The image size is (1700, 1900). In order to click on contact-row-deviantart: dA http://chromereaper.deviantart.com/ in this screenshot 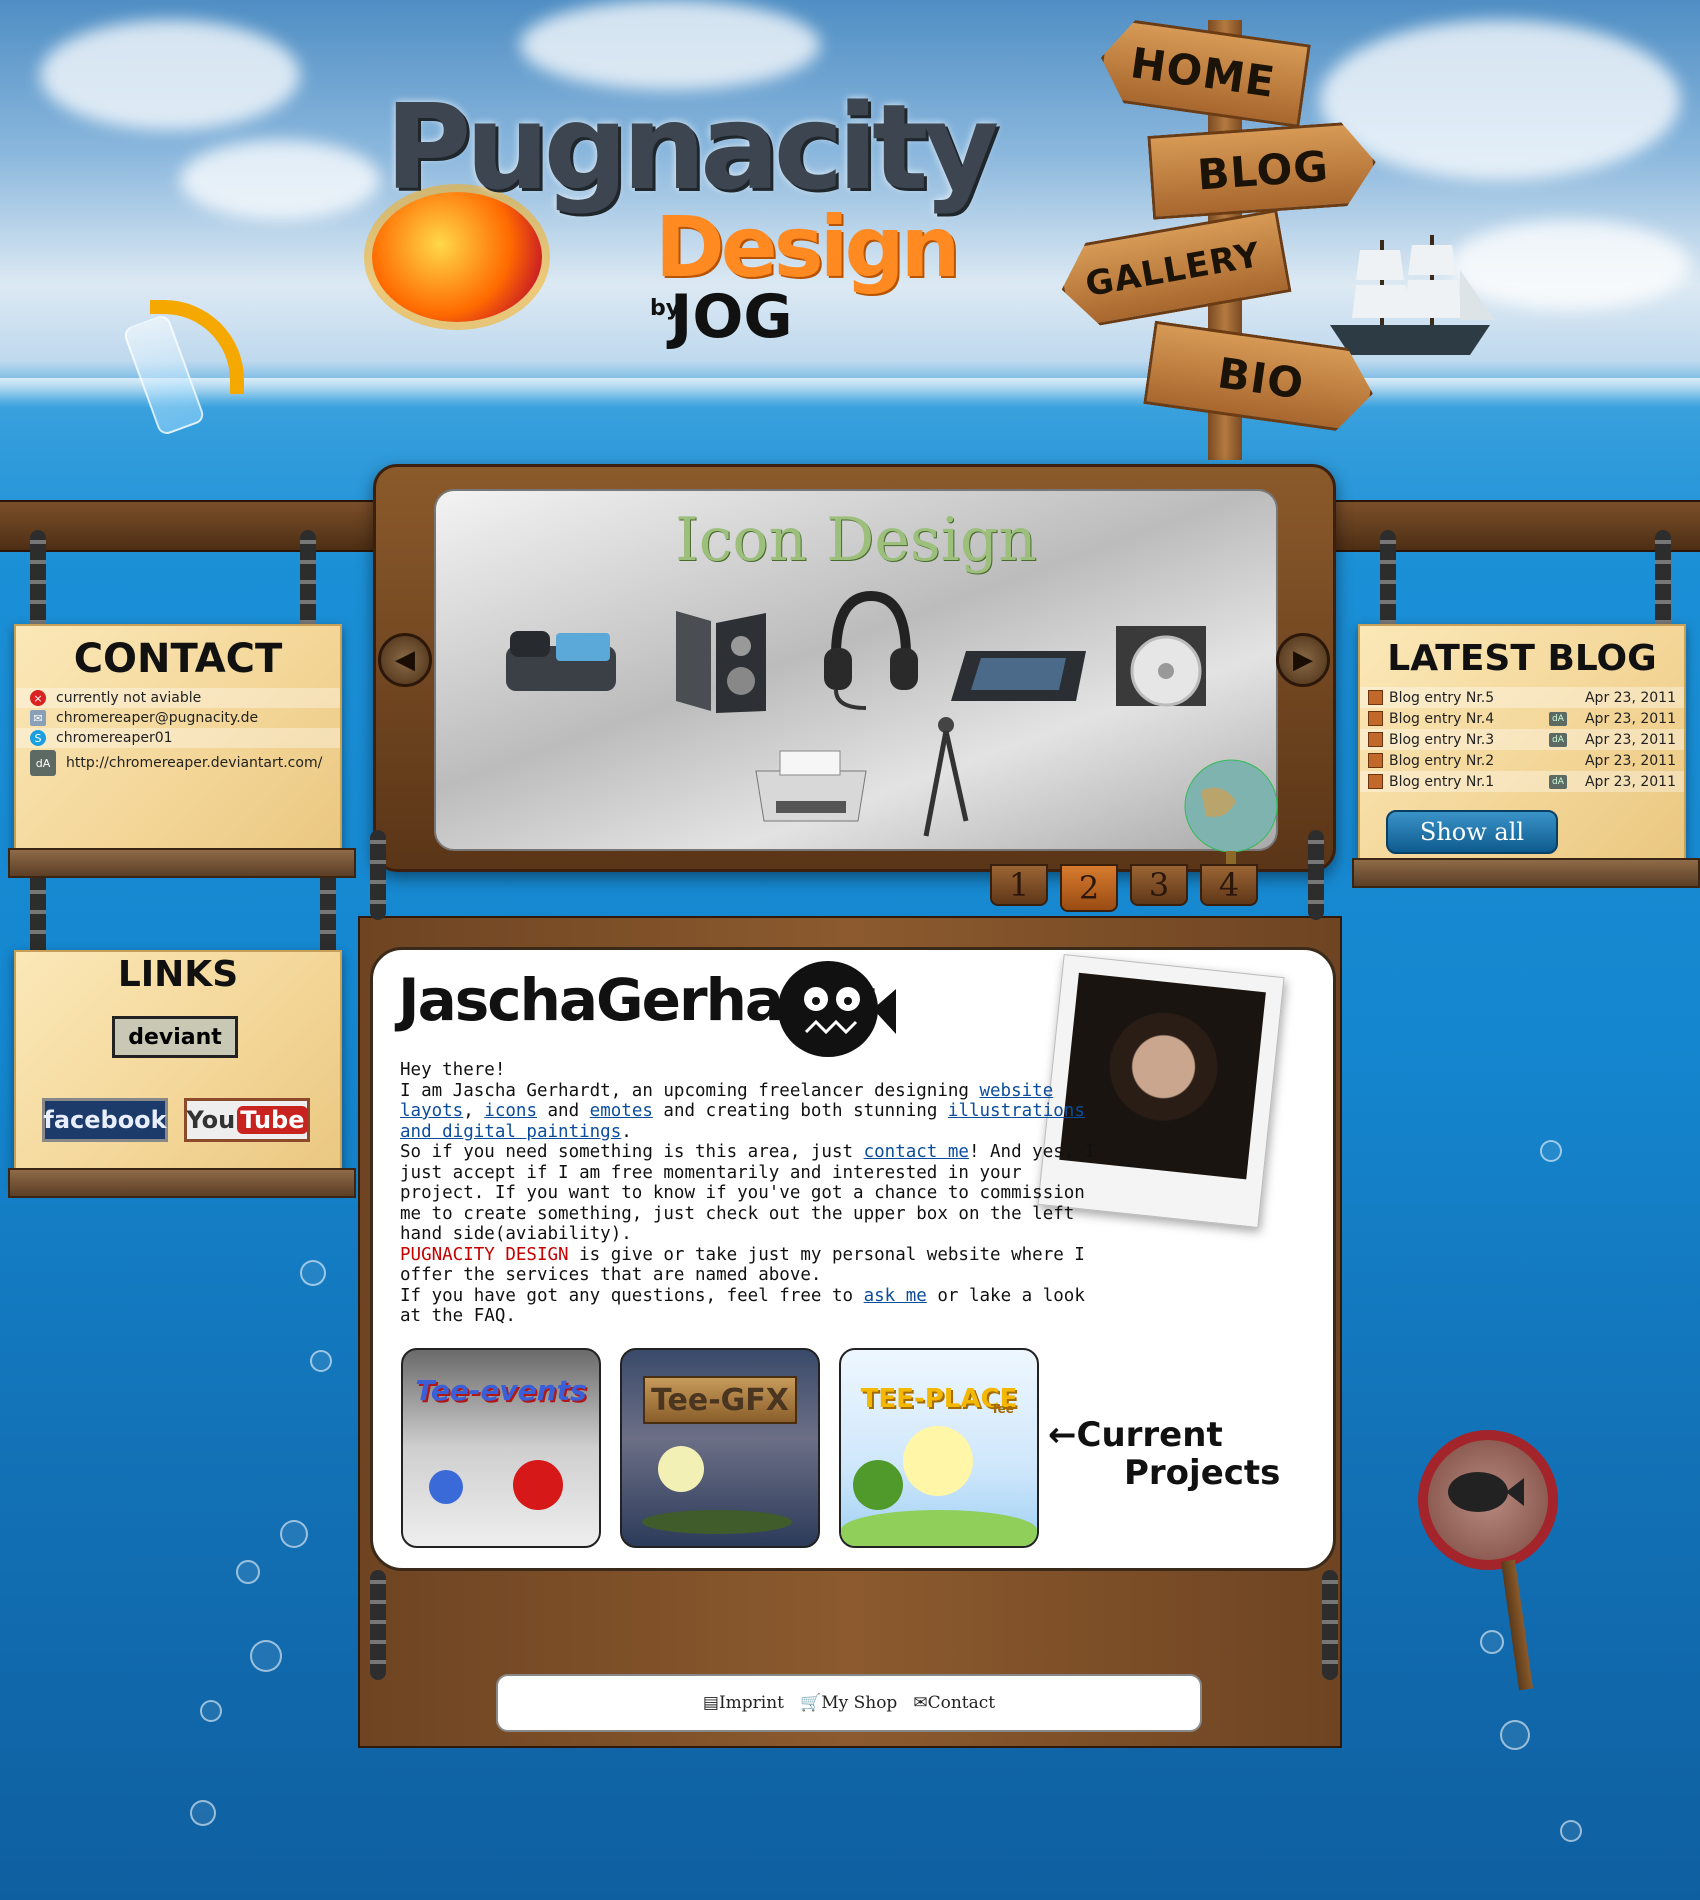, I will do `click(178, 763)`.